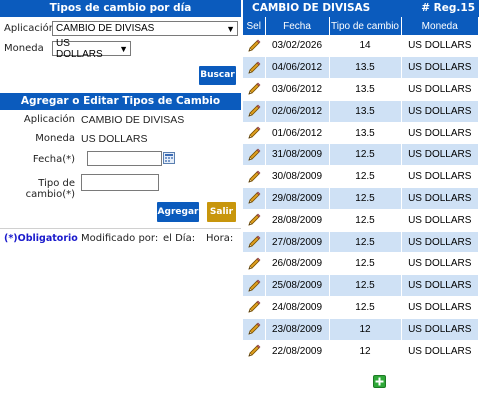  What do you see at coordinates (221, 212) in the screenshot?
I see `salir-button: Salir` at bounding box center [221, 212].